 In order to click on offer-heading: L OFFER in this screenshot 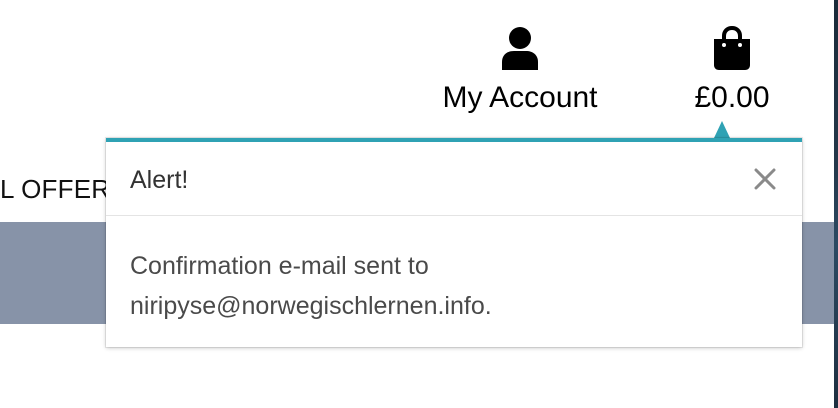, I will do `click(55, 189)`.